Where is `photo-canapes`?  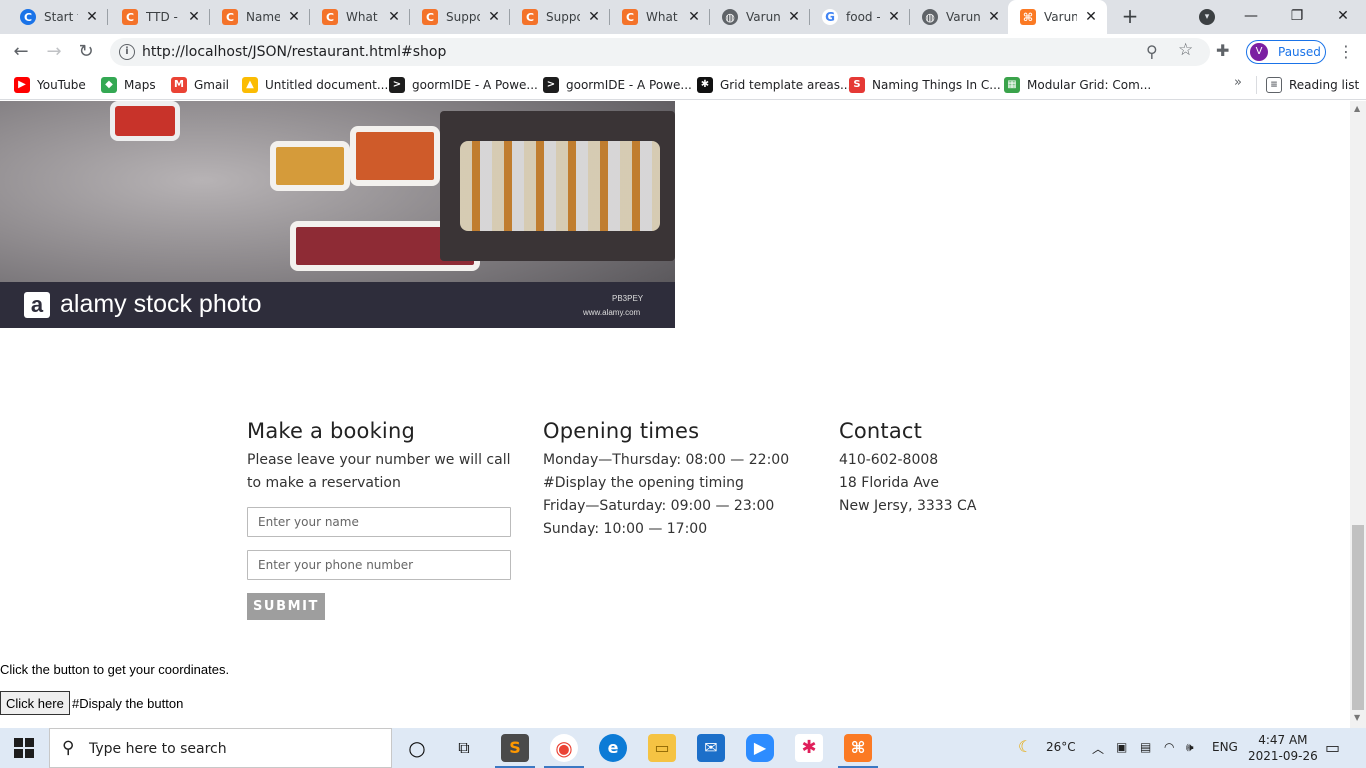 photo-canapes is located at coordinates (560, 186).